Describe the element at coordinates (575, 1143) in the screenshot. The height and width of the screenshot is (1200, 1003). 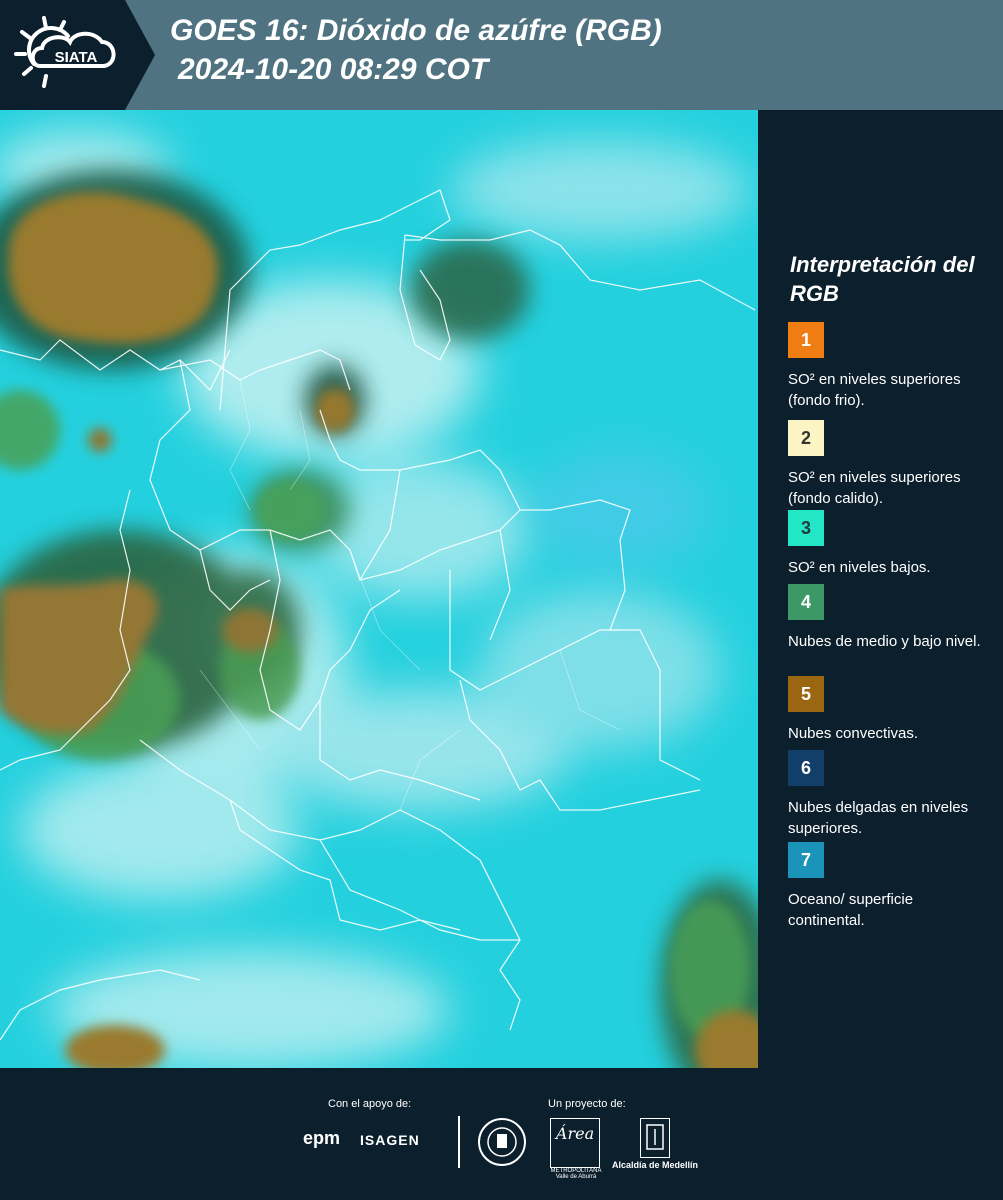
I see `area-metropolitana-logo: Área` at that location.